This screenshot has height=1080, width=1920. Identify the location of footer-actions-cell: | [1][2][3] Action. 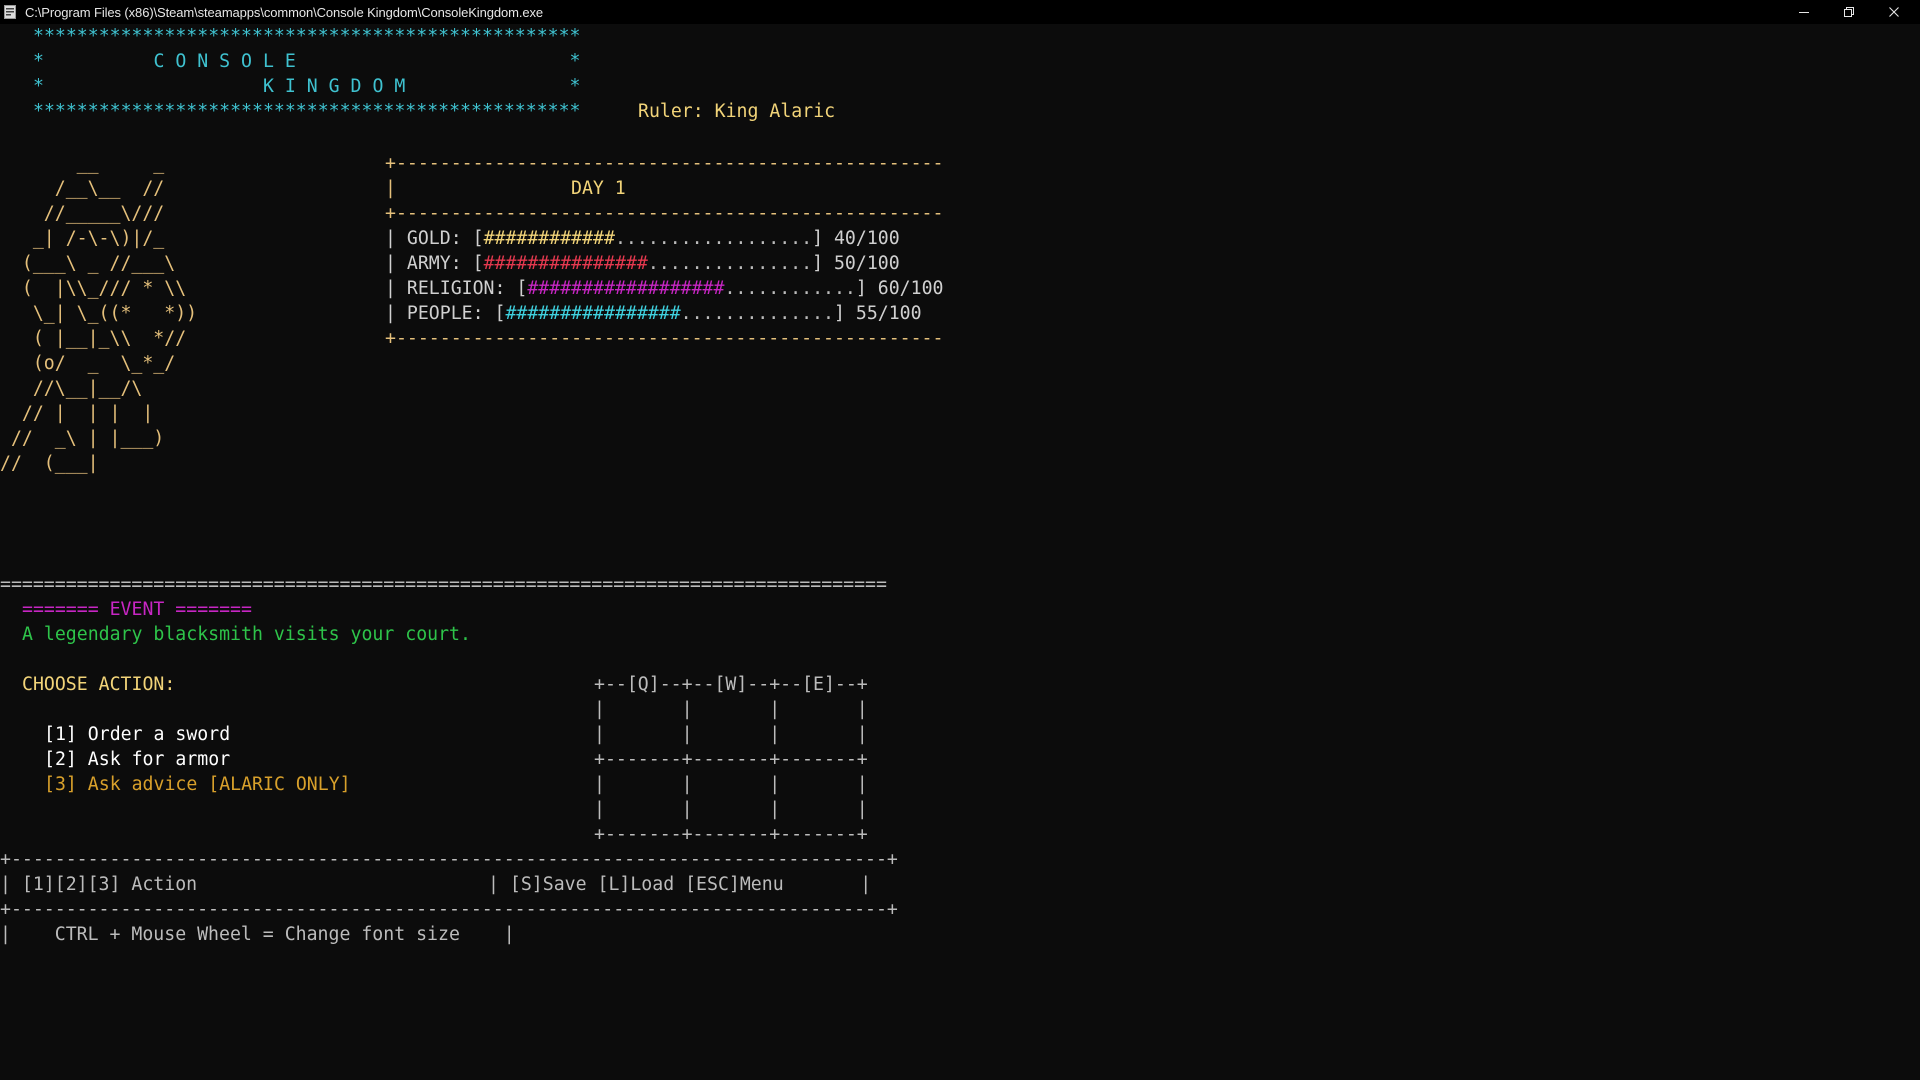
(99, 884).